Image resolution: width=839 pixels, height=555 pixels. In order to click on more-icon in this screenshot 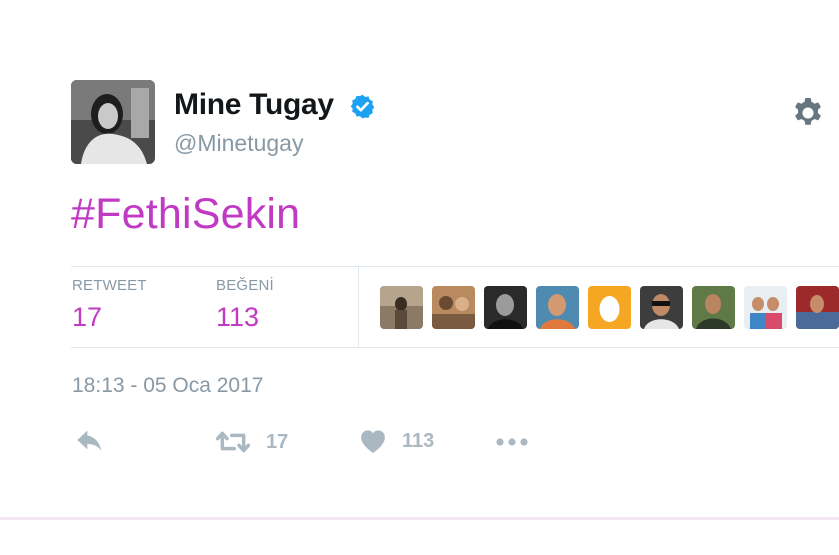, I will do `click(512, 442)`.